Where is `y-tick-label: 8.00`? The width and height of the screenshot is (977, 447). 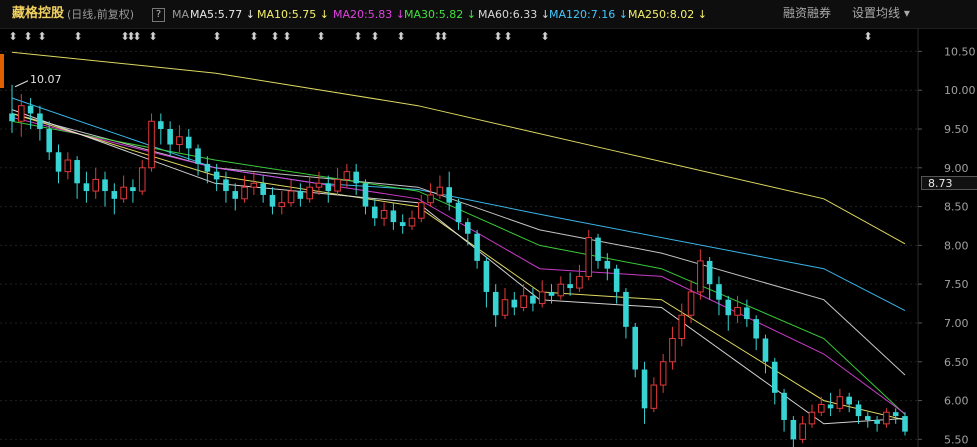
y-tick-label: 8.00 is located at coordinates (956, 245).